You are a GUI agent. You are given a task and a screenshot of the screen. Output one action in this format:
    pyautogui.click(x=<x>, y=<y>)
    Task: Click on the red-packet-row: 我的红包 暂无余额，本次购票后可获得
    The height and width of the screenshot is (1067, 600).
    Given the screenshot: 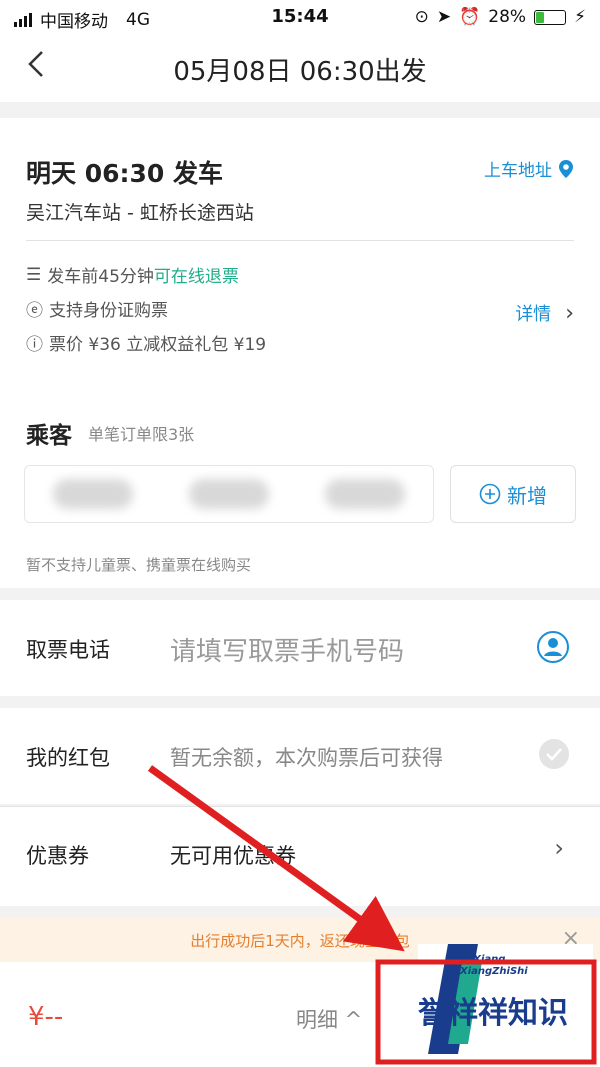 What is the action you would take?
    pyautogui.click(x=300, y=756)
    